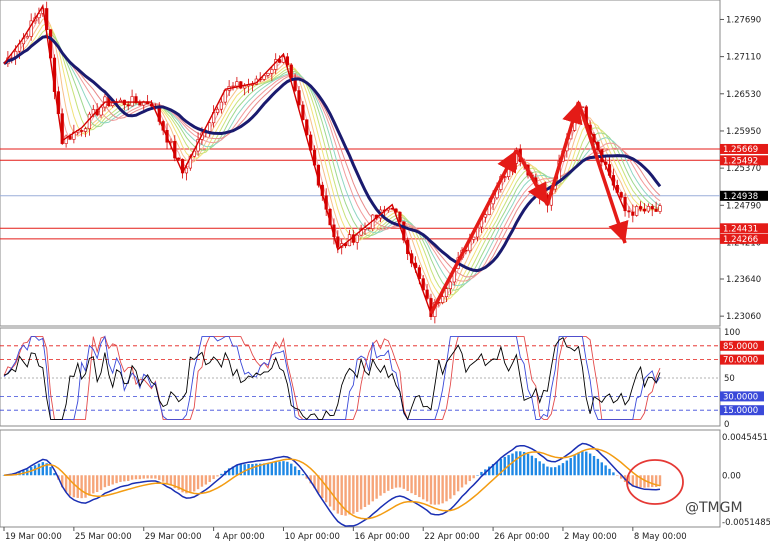  Describe the element at coordinates (740, 197) in the screenshot. I see `current-price-label: 1.24938` at that location.